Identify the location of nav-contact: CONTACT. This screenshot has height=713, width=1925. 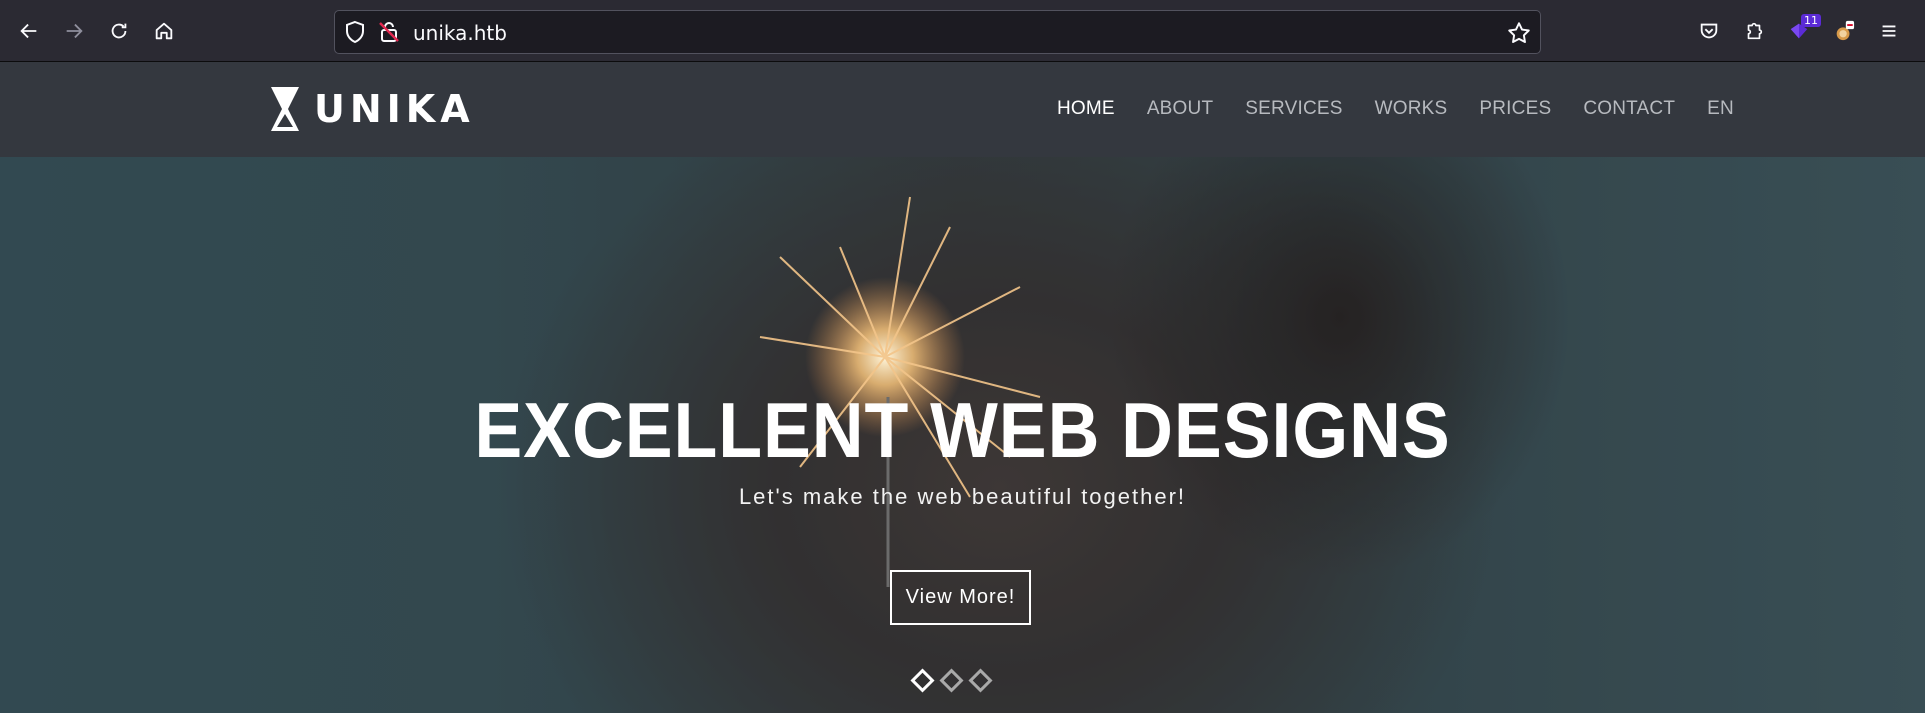
(1629, 109).